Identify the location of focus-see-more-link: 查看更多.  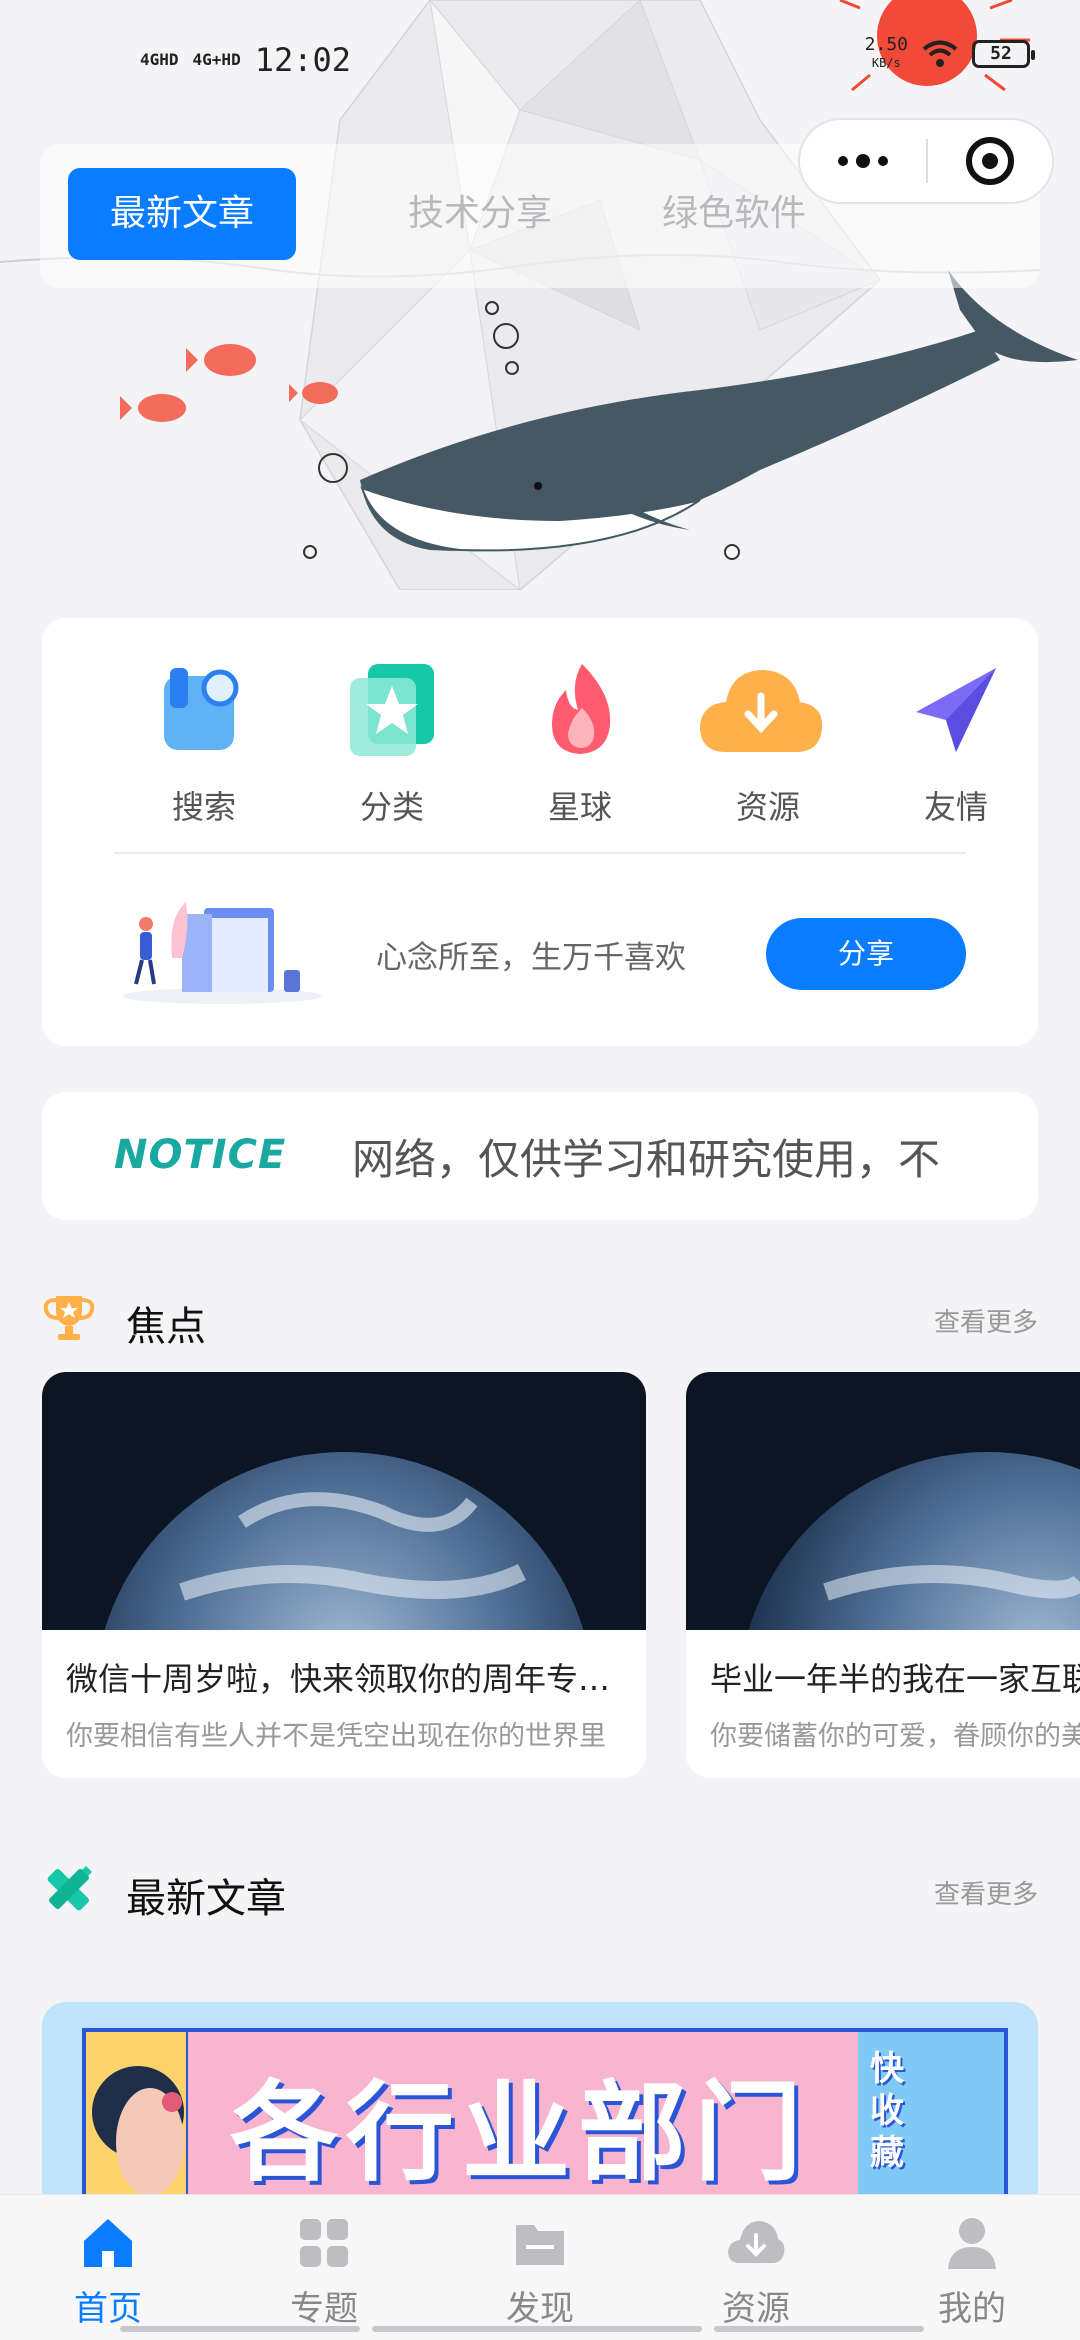
(986, 1320).